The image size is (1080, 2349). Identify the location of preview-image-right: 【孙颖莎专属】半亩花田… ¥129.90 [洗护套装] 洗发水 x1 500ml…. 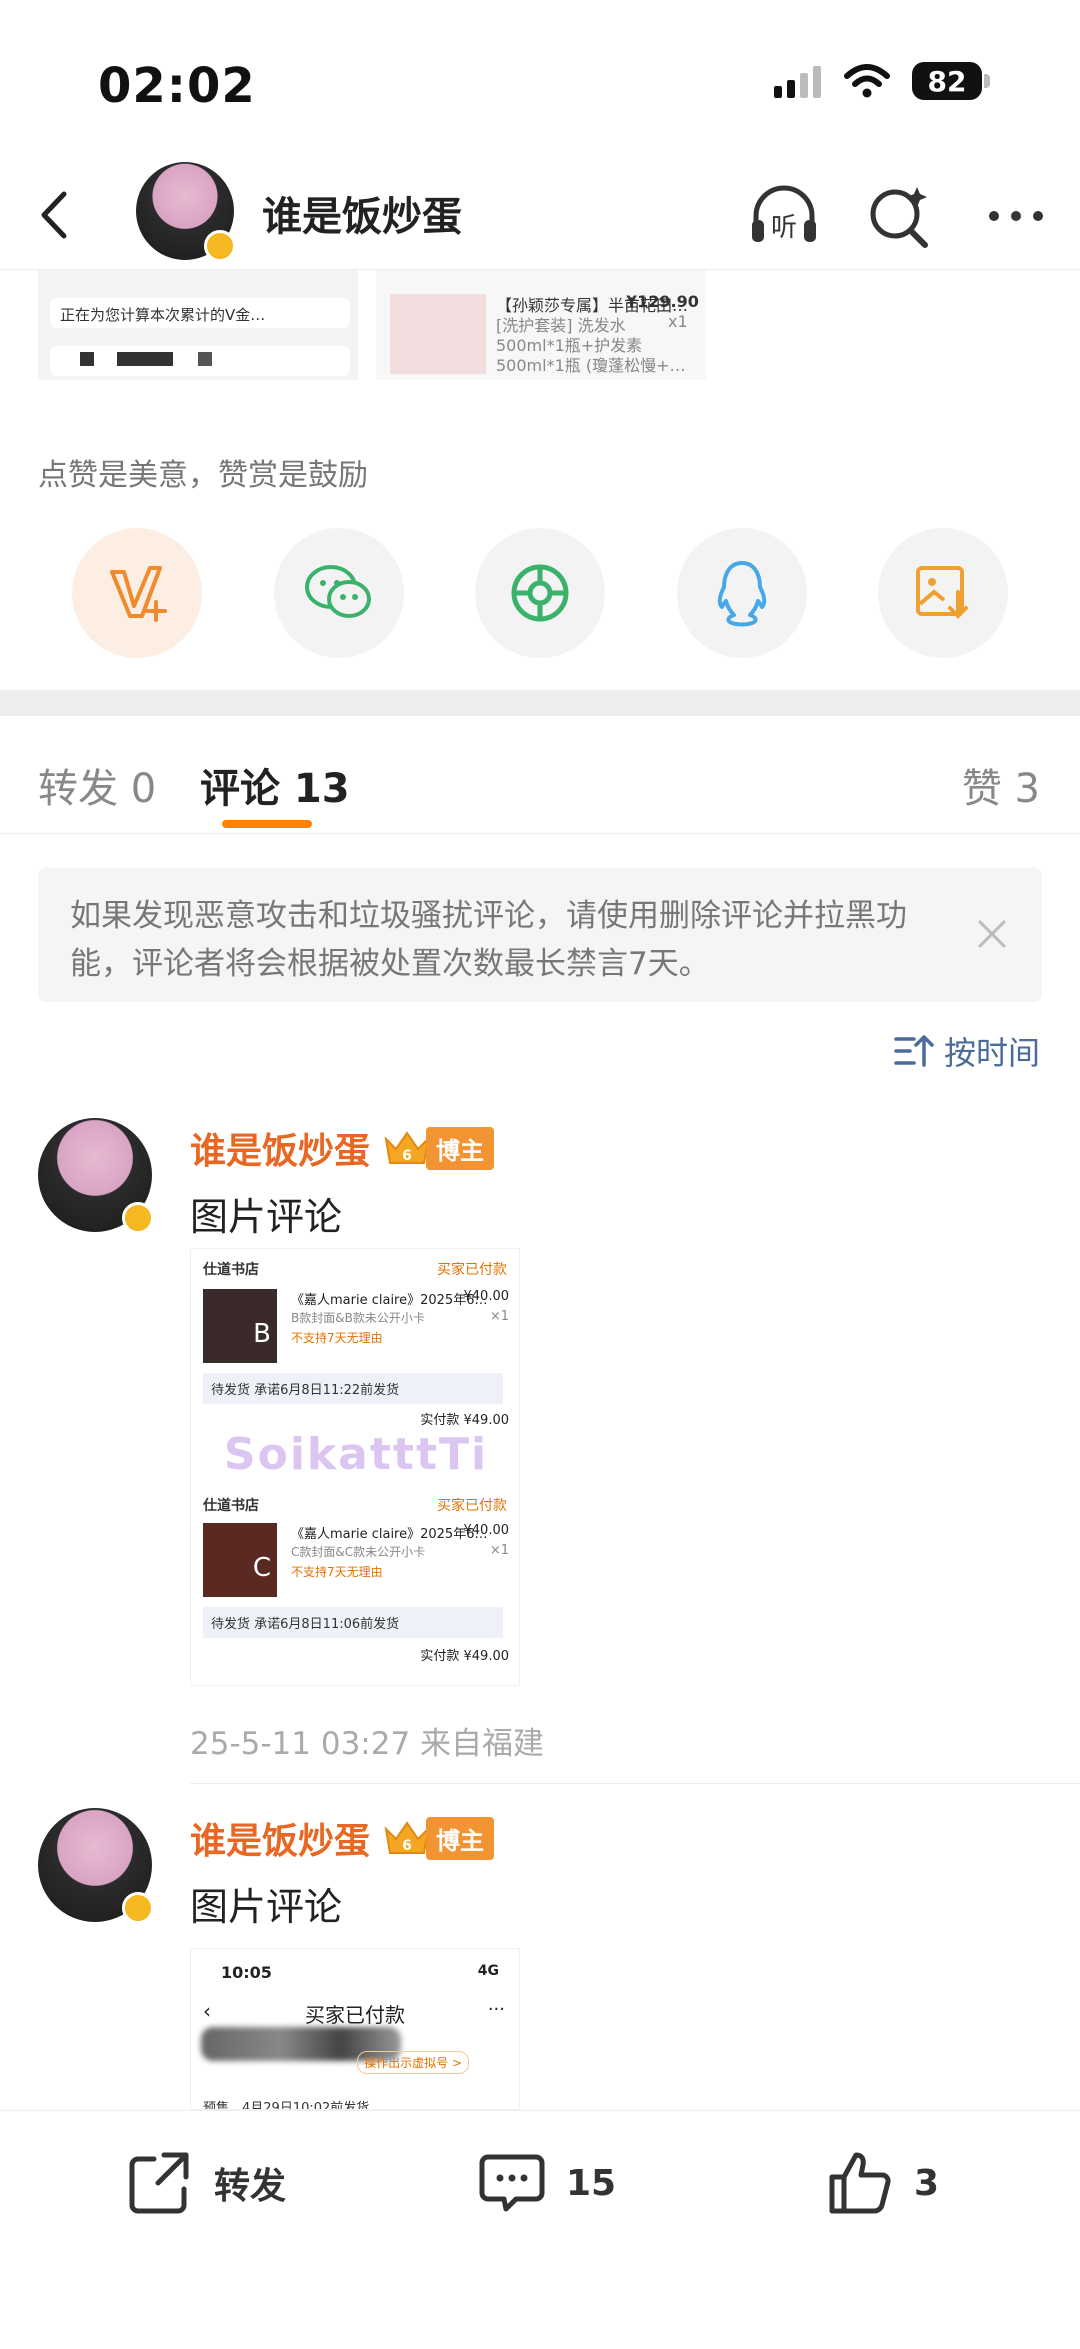
(541, 325).